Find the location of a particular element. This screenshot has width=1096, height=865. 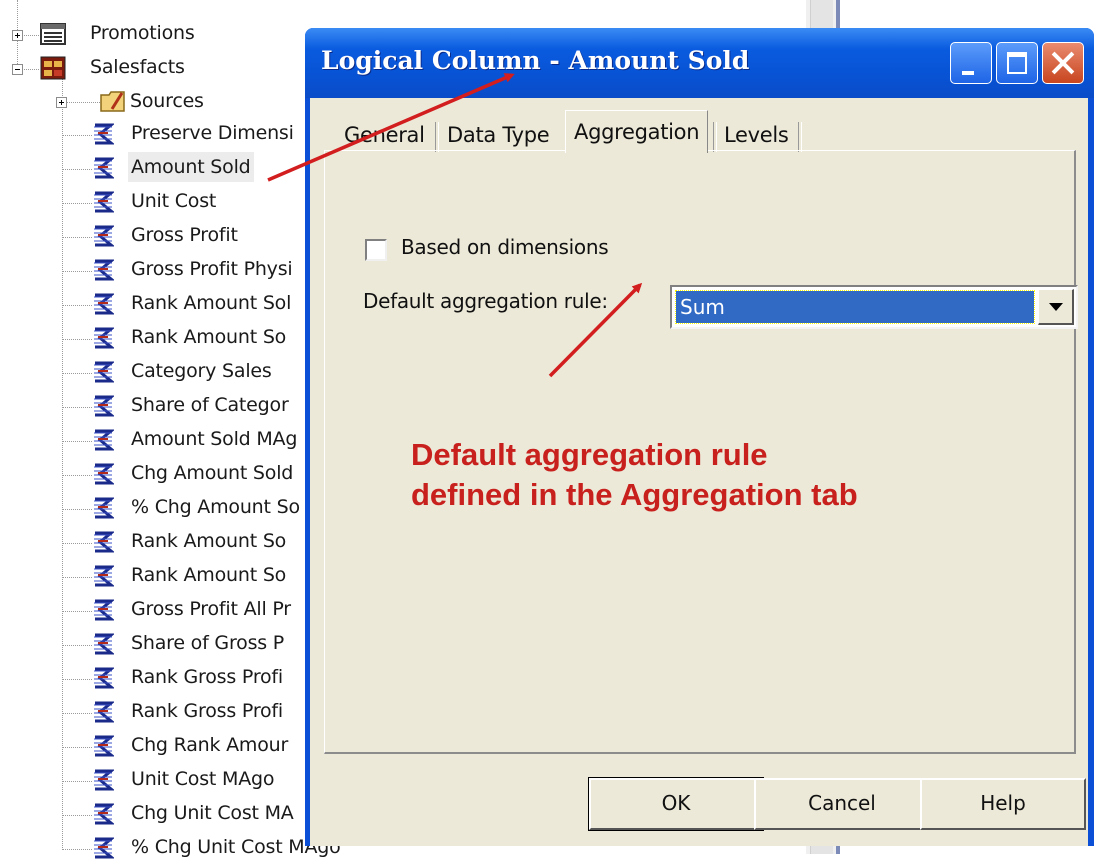

tree-item-column: Preserve Dimensi is located at coordinates (212, 133).